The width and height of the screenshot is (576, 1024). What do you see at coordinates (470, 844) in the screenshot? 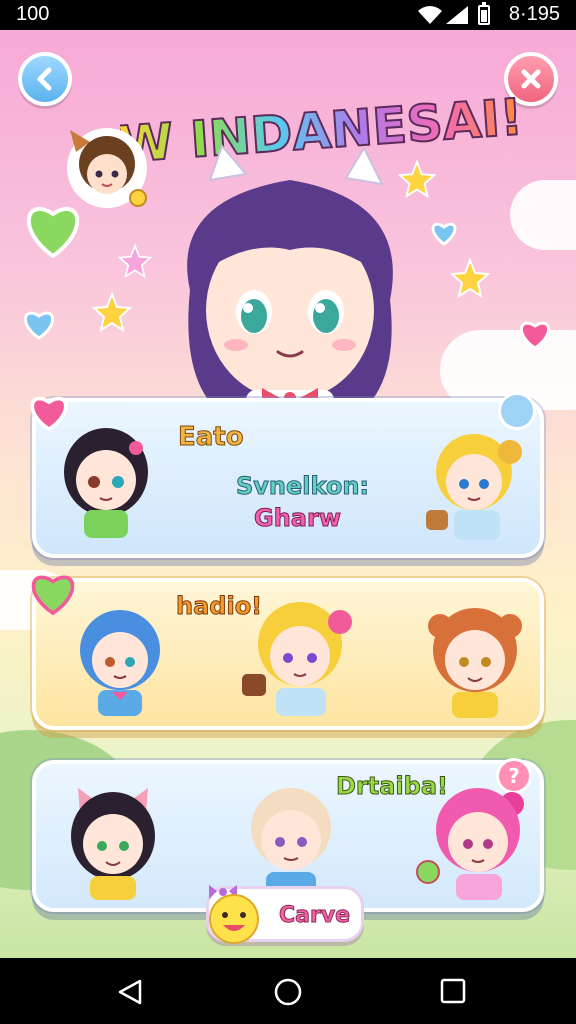
I see `chibi-character-pink-hair` at bounding box center [470, 844].